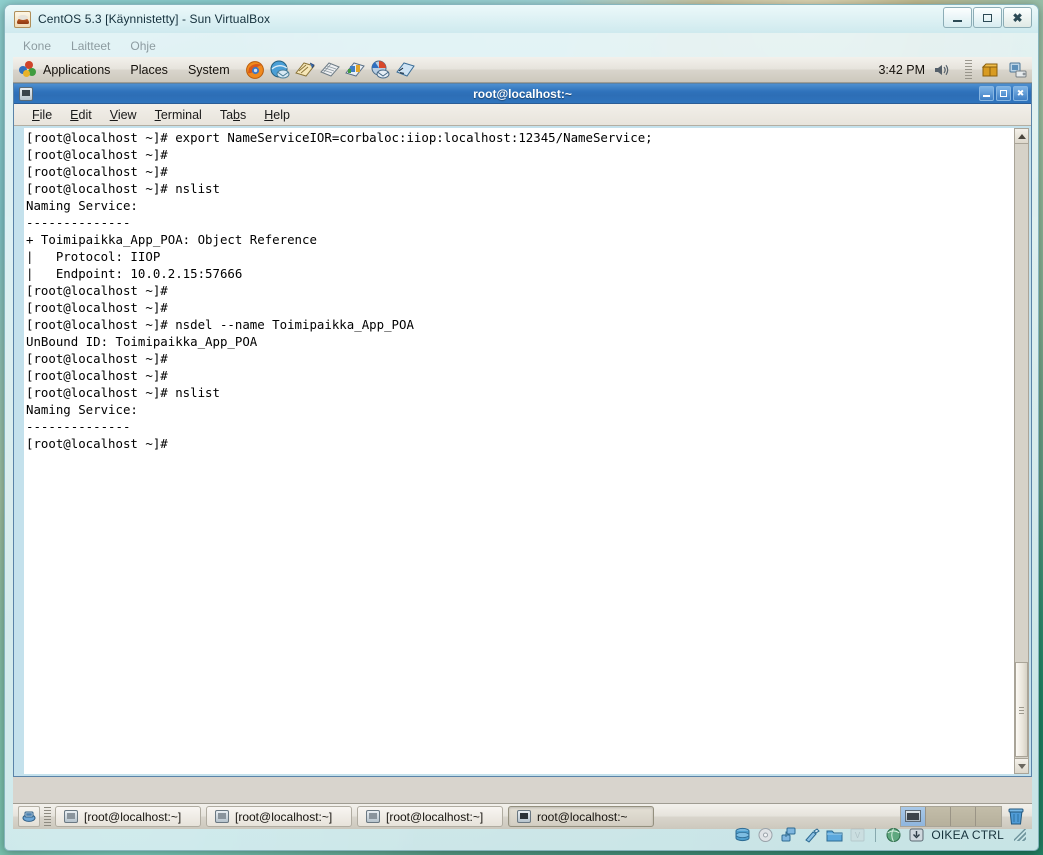 This screenshot has width=1043, height=855. I want to click on gnome-foot-icon, so click(27, 69).